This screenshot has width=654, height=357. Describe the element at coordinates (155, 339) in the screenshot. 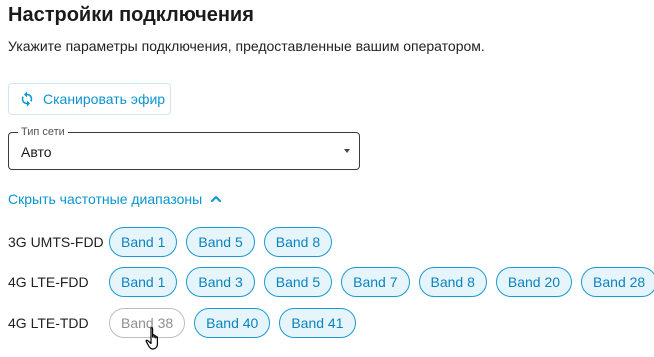

I see `hand-pointer-cursor-icon` at that location.